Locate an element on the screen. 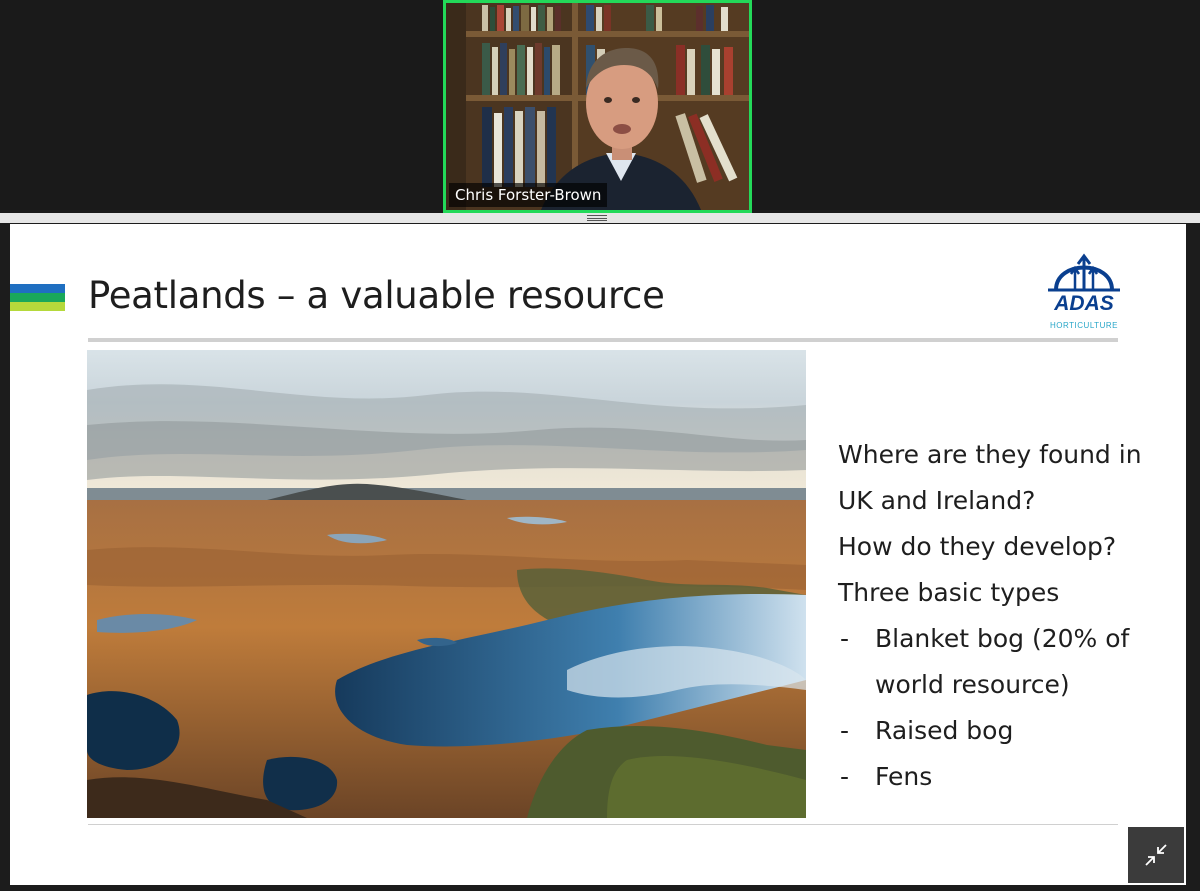 The height and width of the screenshot is (891, 1200). adas-logo: ADAS HORTICULTURE is located at coordinates (1084, 289).